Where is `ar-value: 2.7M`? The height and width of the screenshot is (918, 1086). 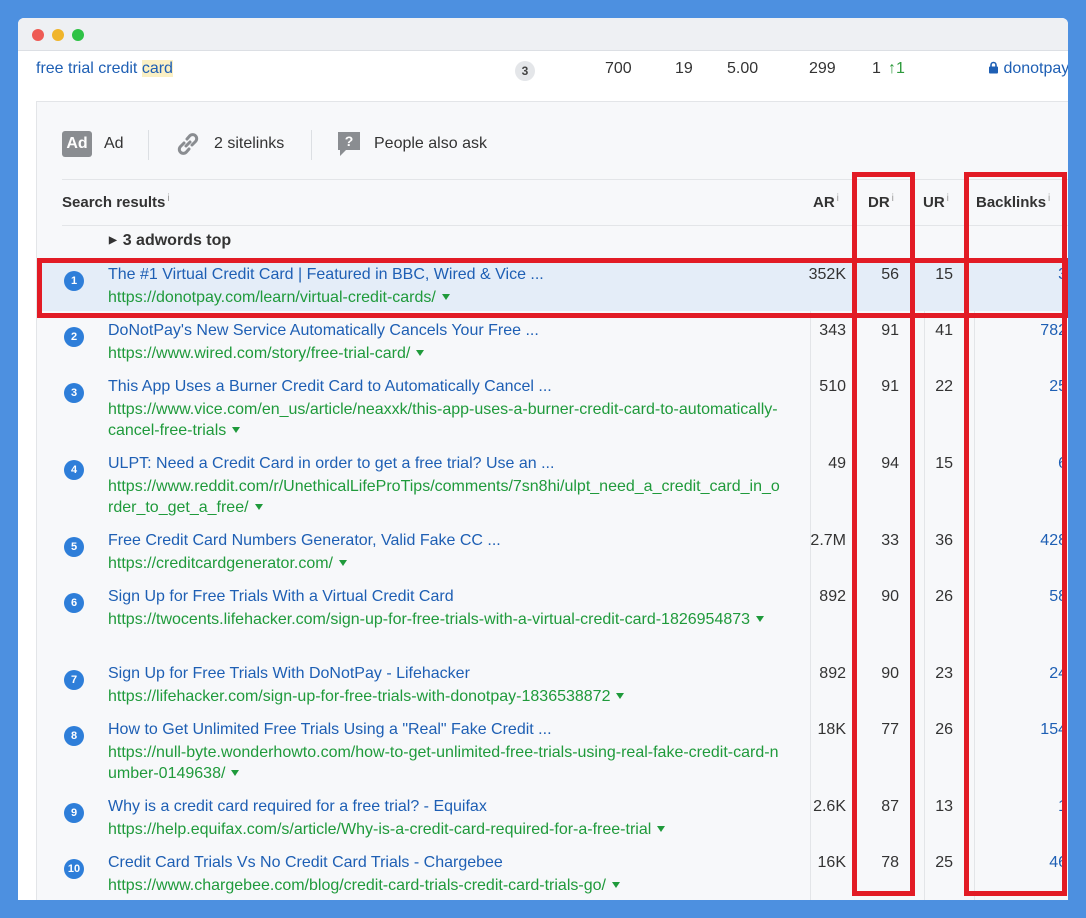 ar-value: 2.7M is located at coordinates (828, 540).